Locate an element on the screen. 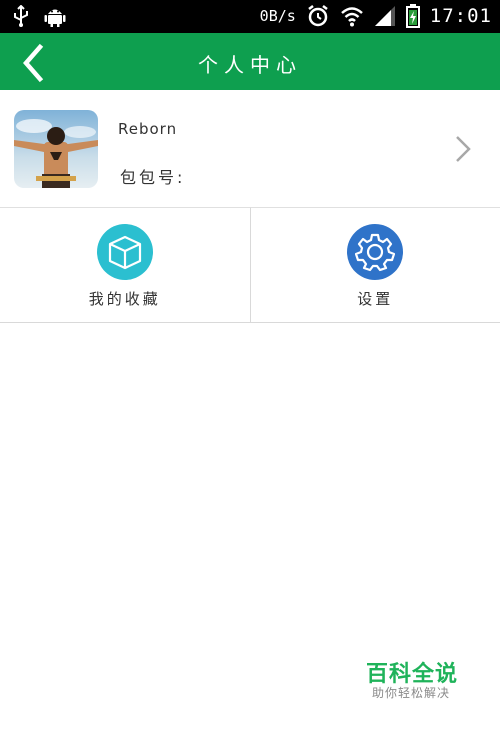 The image size is (500, 730). usb-icon is located at coordinates (21, 16).